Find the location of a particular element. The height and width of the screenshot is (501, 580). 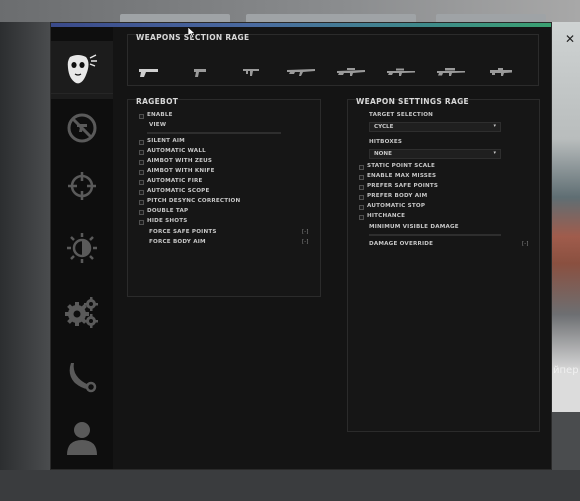

option-label: ENABLE MAX MISSES is located at coordinates (402, 176).